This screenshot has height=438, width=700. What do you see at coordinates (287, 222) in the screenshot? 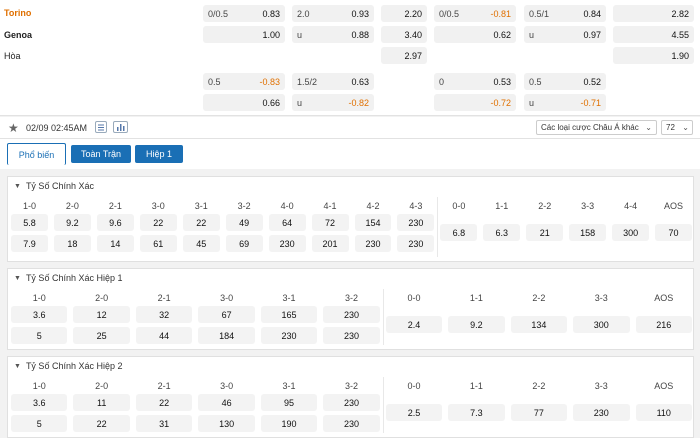
I see `odds-cell: 64` at bounding box center [287, 222].